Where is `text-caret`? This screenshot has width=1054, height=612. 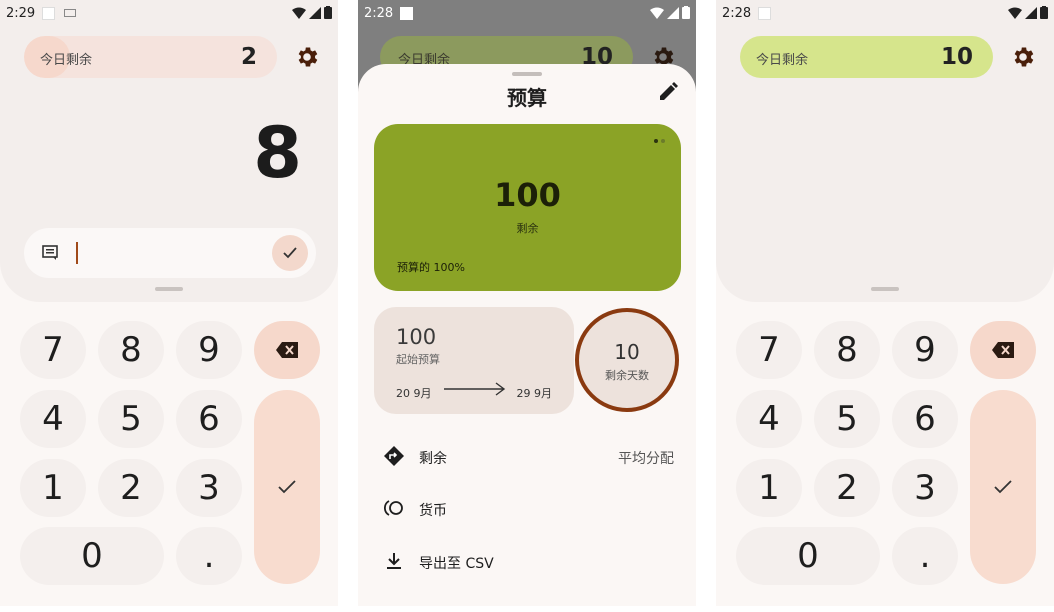 text-caret is located at coordinates (77, 253).